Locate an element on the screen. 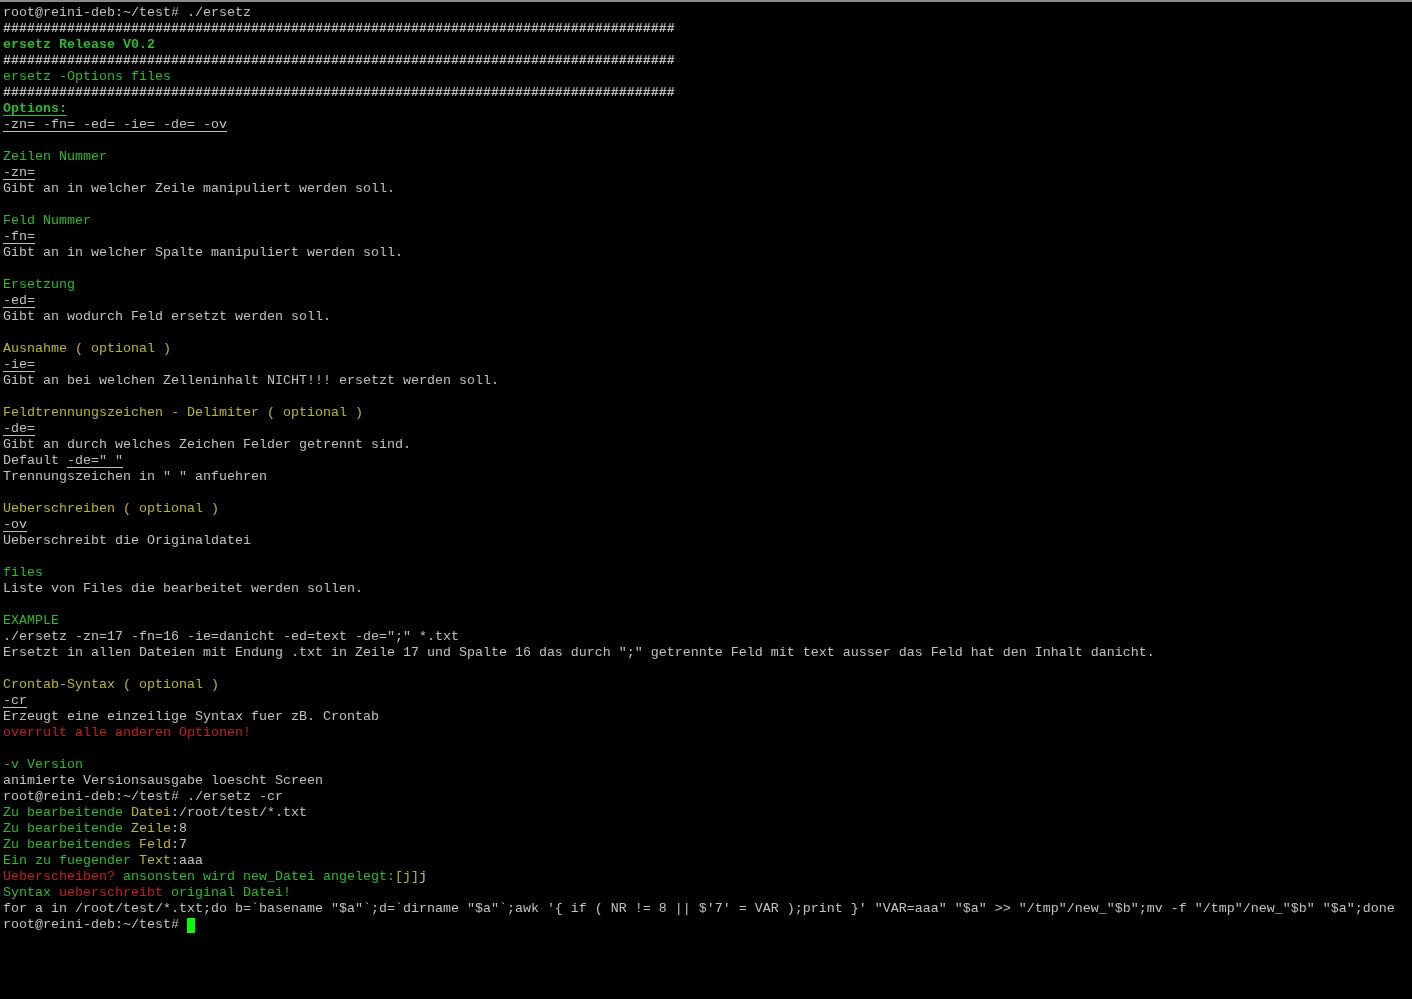 Image resolution: width=1412 pixels, height=999 pixels. terminal-text: Zu bearbeitendes is located at coordinates (67, 844).